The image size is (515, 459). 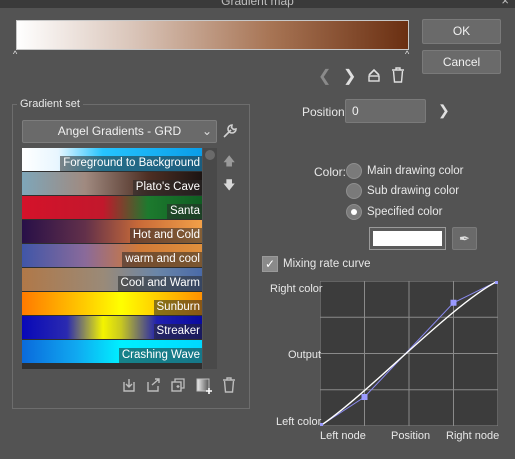 What do you see at coordinates (354, 171) in the screenshot?
I see `radio-main-drawing-color` at bounding box center [354, 171].